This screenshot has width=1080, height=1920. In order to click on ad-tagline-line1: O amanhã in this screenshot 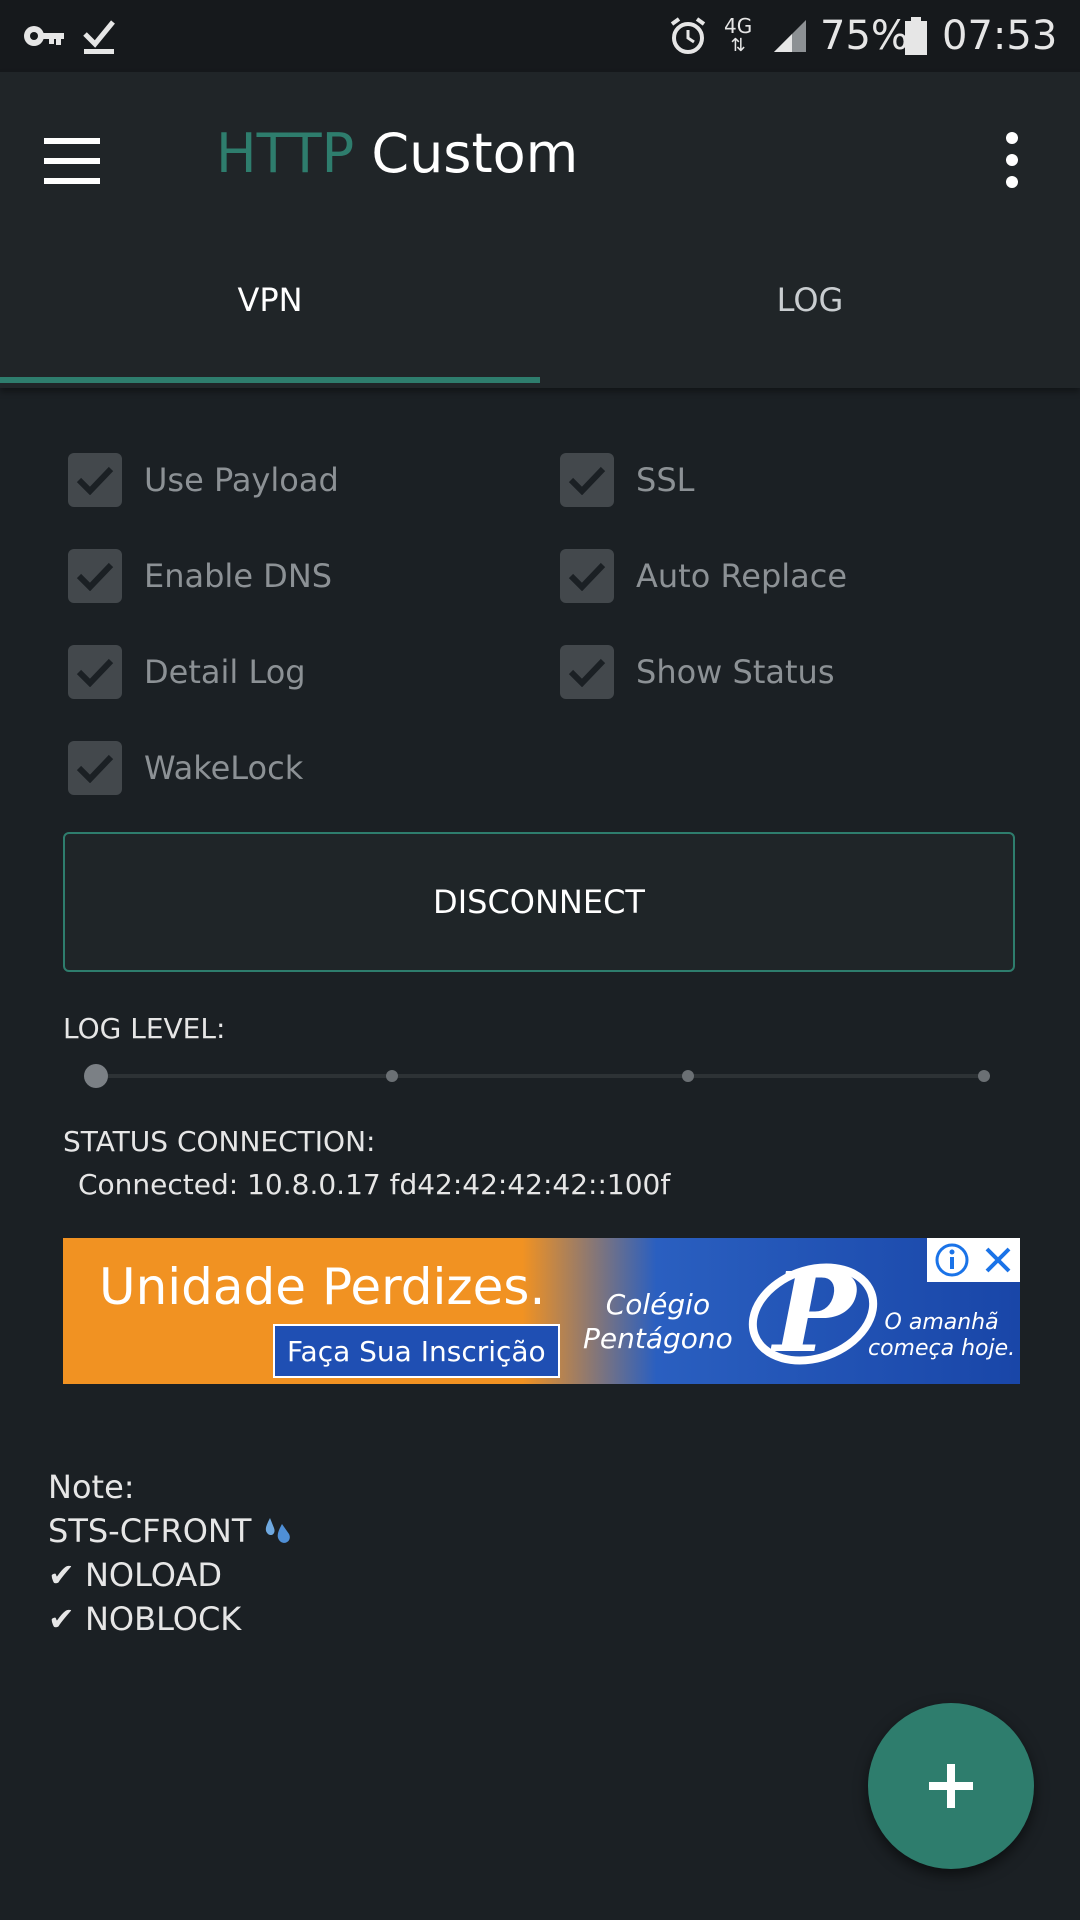, I will do `click(941, 1322)`.